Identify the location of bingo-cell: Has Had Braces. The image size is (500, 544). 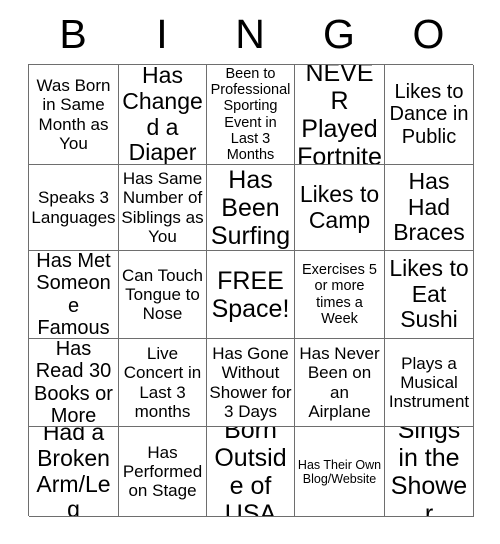
(429, 208).